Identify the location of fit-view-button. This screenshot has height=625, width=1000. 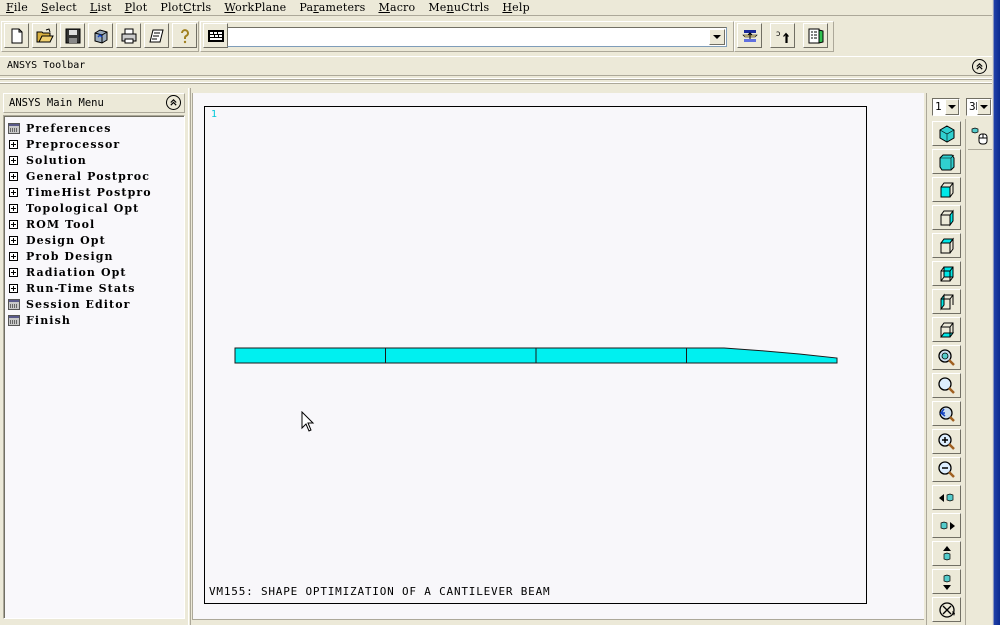
(946, 357).